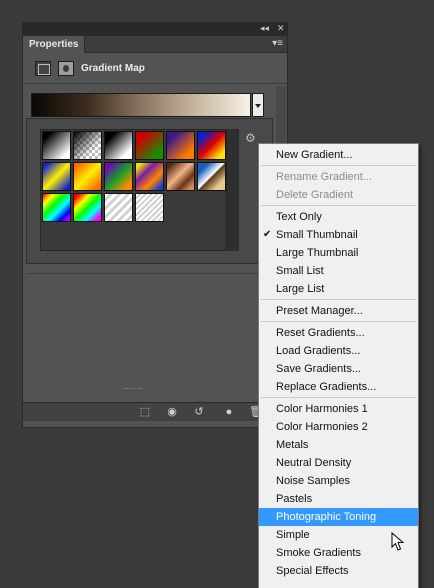 Image resolution: width=434 pixels, height=588 pixels. I want to click on gradient-swatch-violet-orange, so click(180, 145).